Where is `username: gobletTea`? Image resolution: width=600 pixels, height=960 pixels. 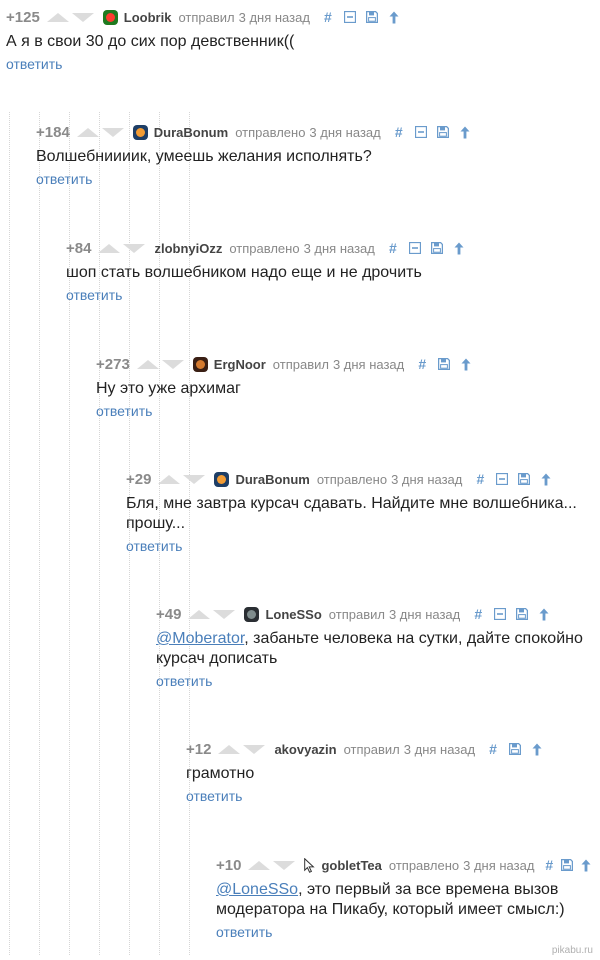 username: gobletTea is located at coordinates (351, 865).